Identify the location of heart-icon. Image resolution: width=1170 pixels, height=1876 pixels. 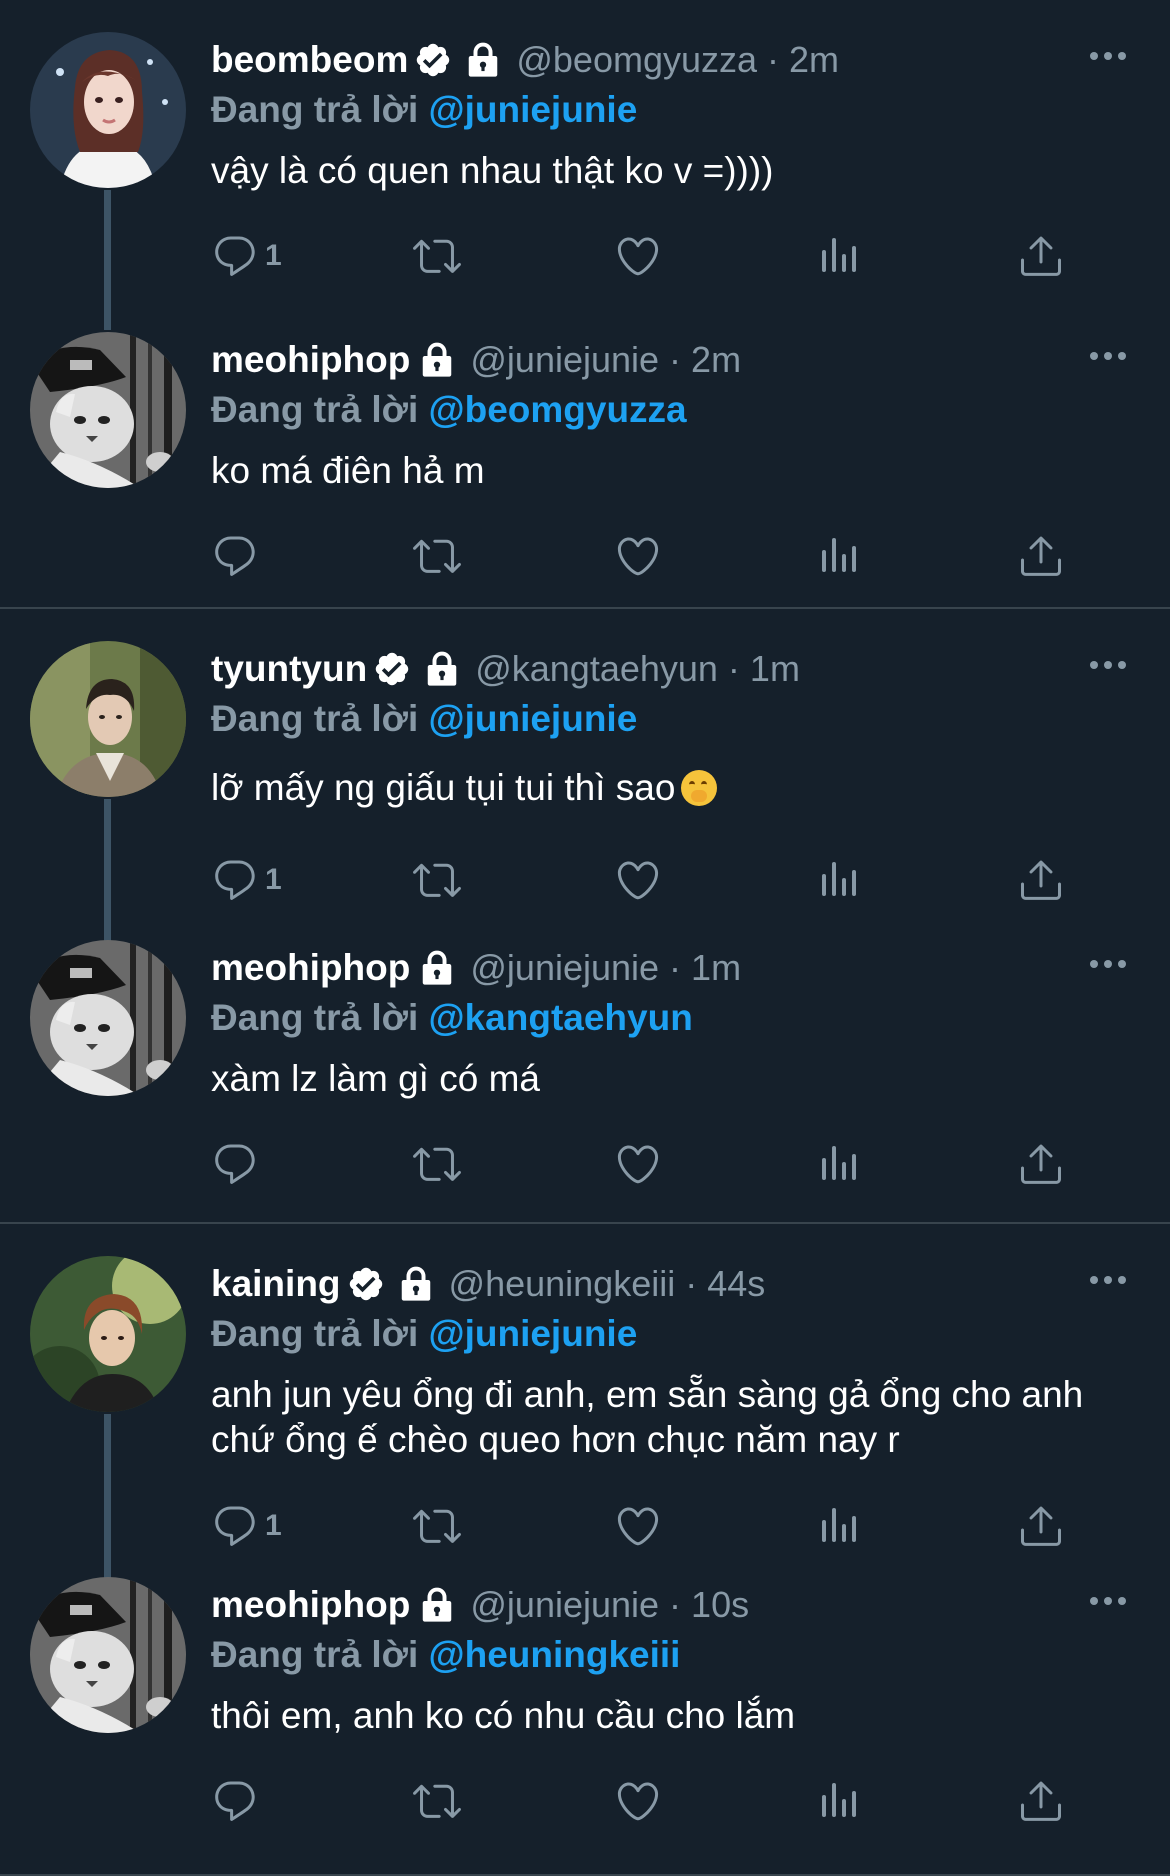
(638, 256).